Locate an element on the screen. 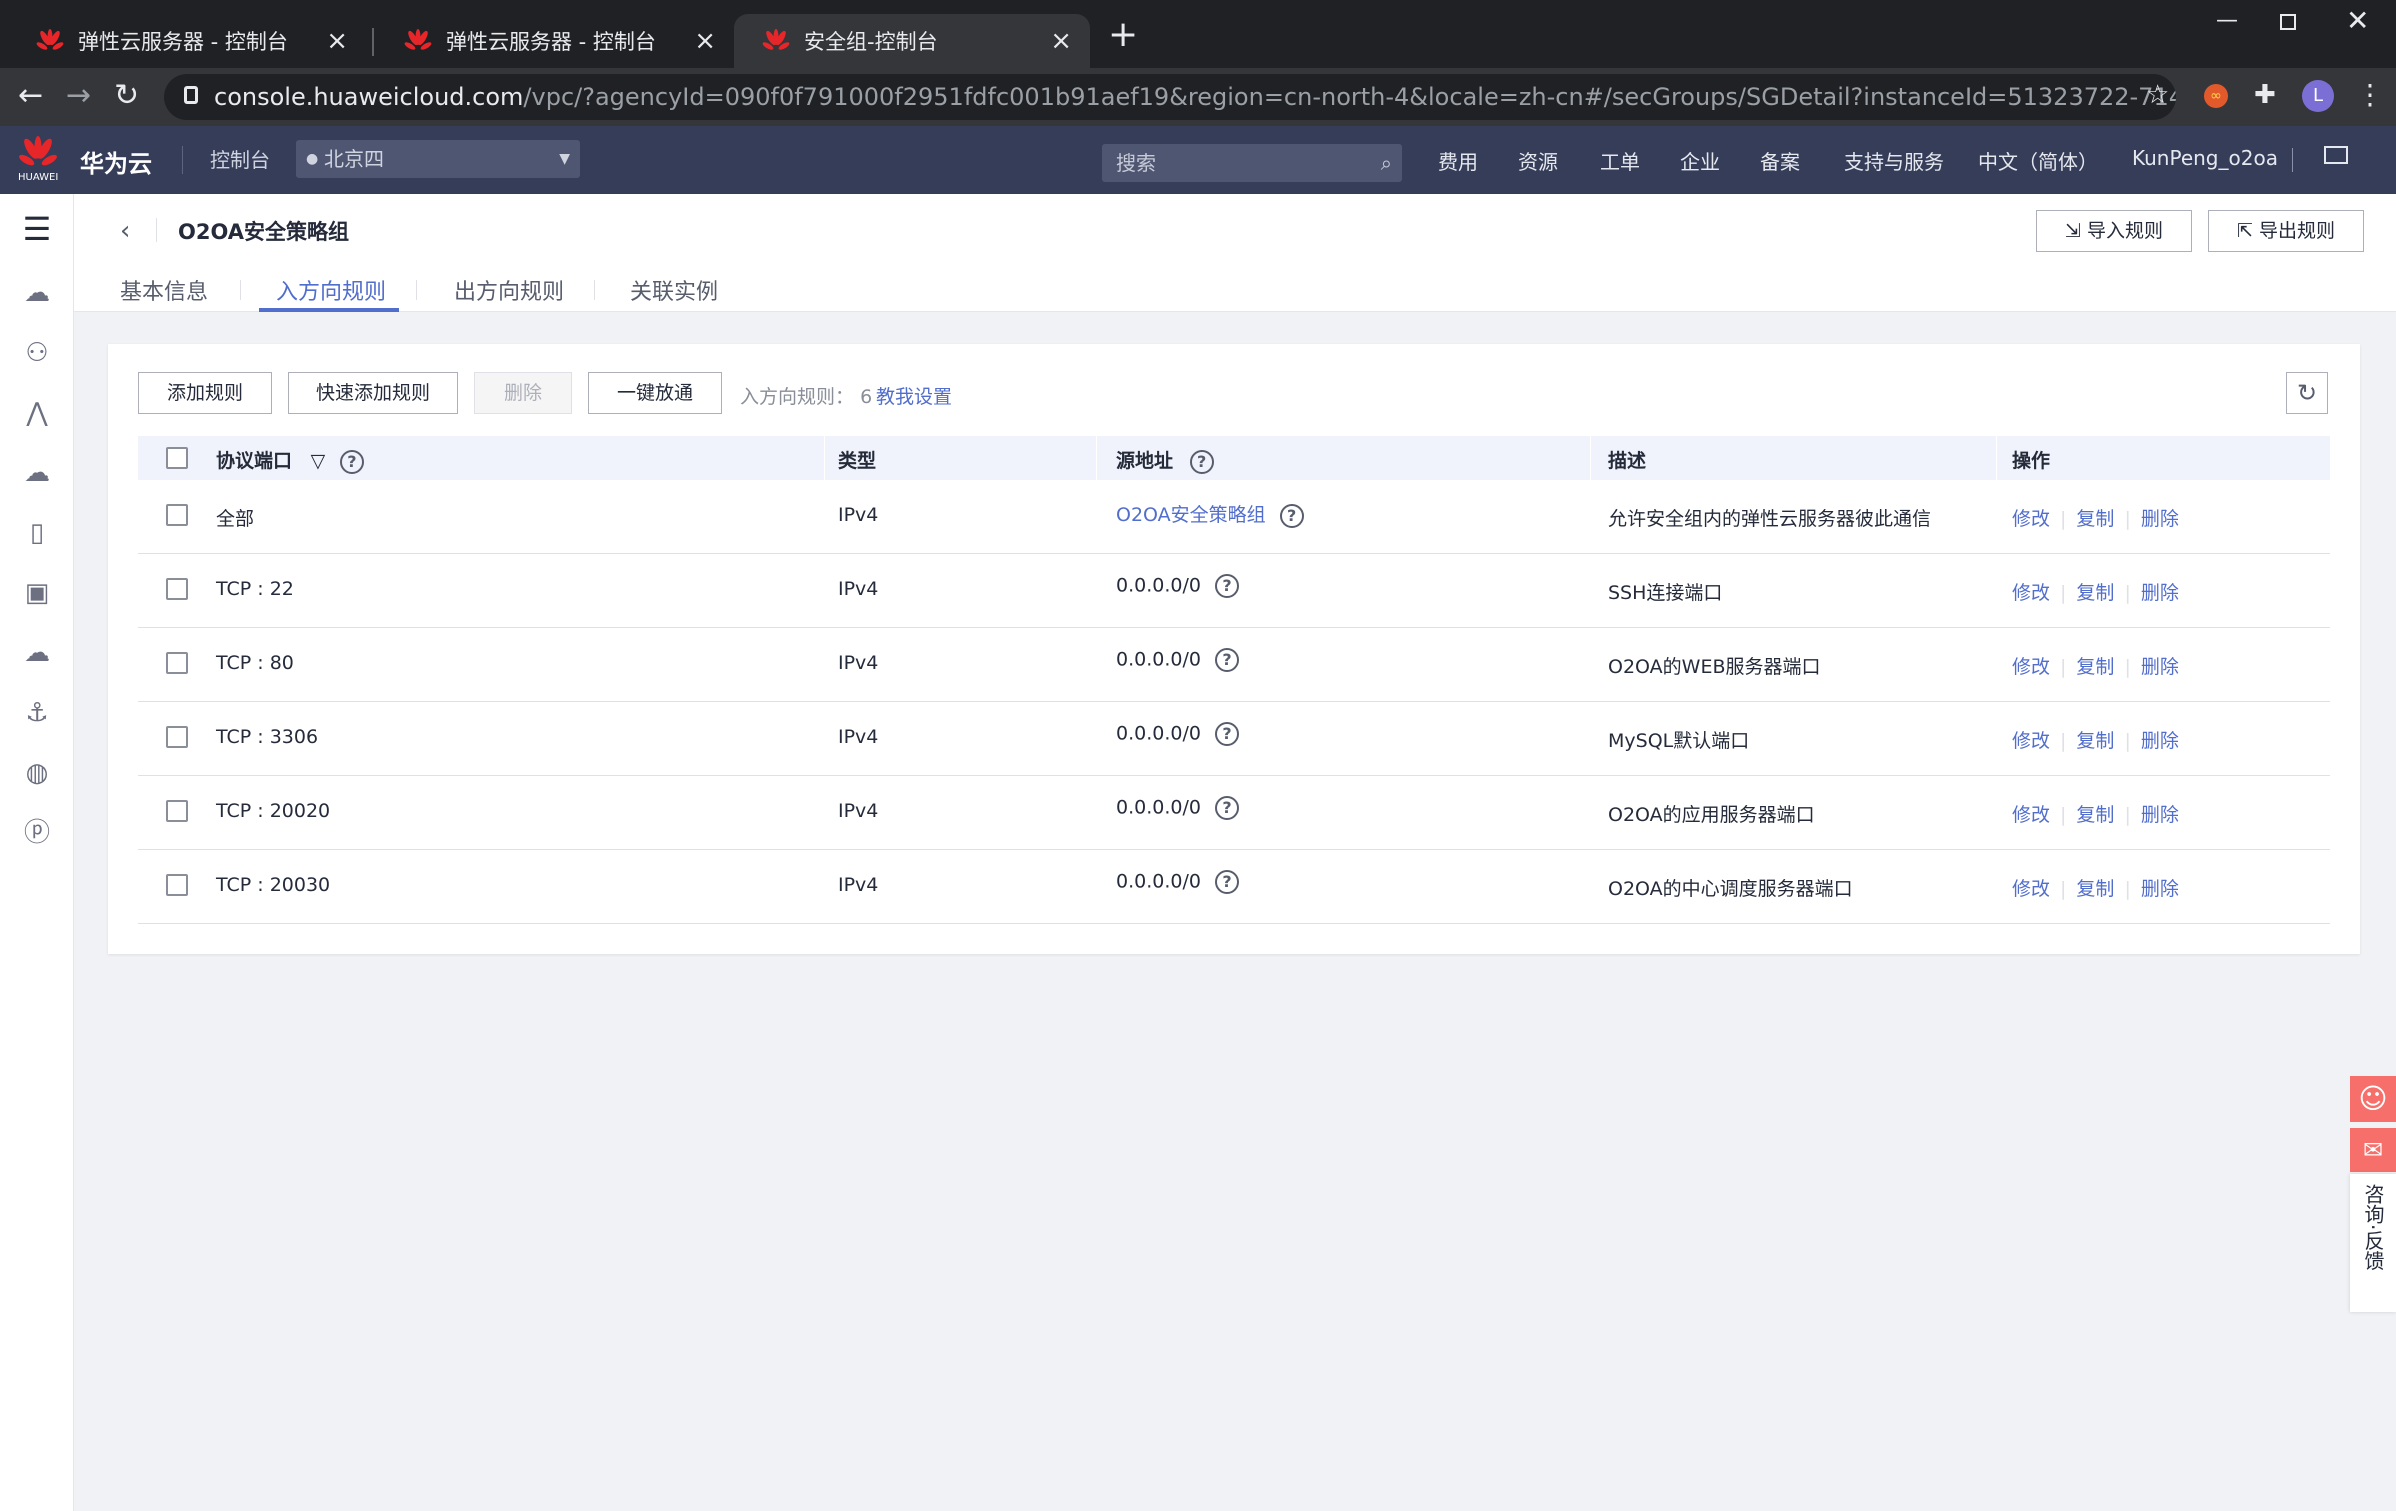  bookmark-star-icon: ☆ is located at coordinates (2157, 95).